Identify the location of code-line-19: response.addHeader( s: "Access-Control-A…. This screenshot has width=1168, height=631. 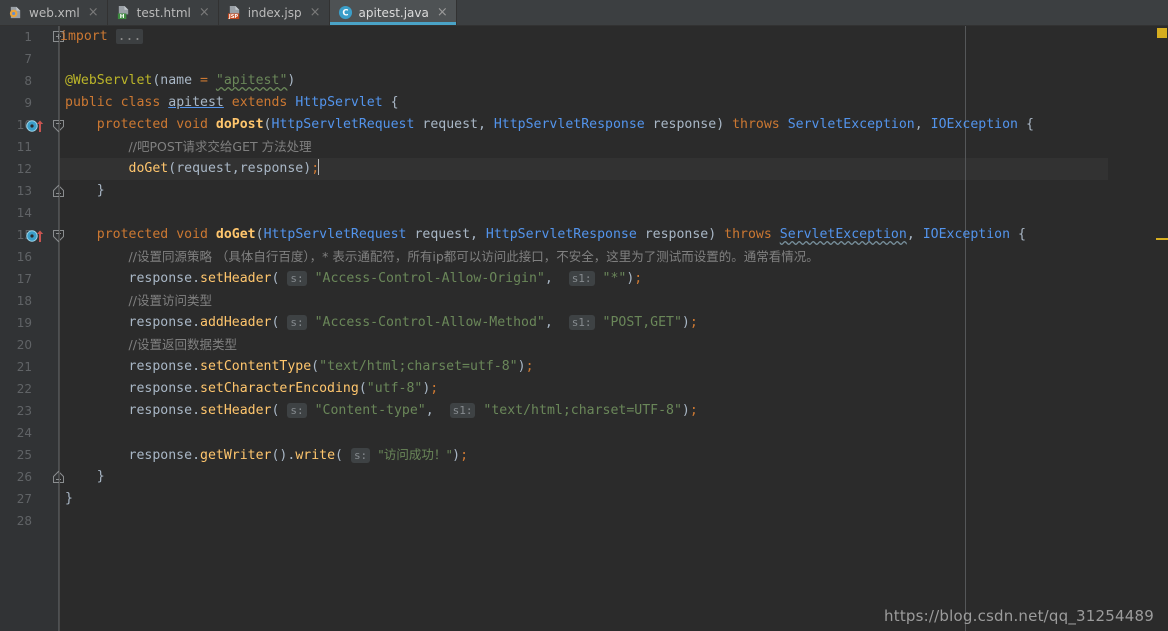
(381, 323).